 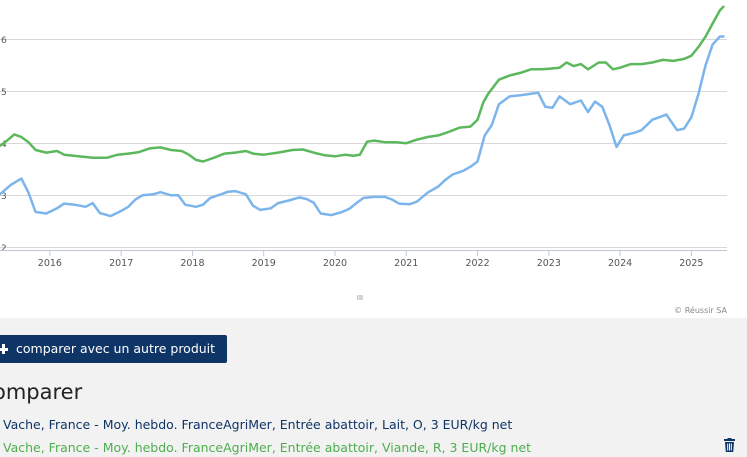 What do you see at coordinates (4, 249) in the screenshot?
I see `y-tick-label: 2` at bounding box center [4, 249].